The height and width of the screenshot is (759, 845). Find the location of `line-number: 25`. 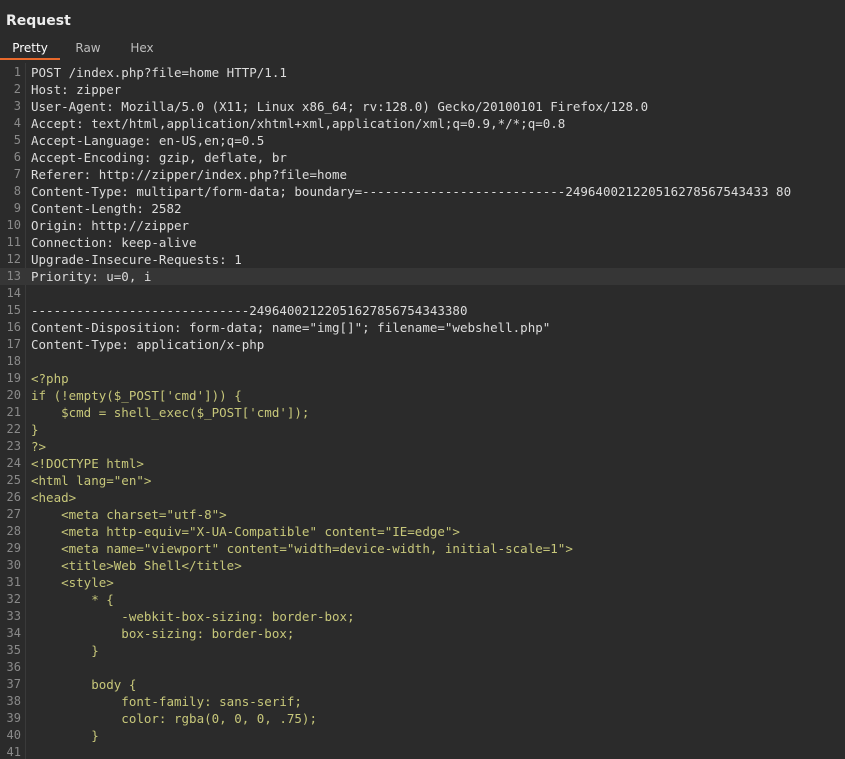

line-number: 25 is located at coordinates (13, 480).